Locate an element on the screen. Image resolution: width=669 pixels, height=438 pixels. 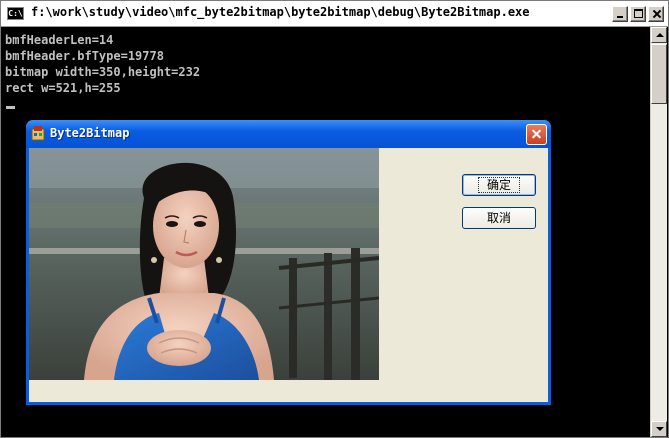
scroll-down-button is located at coordinates (659, 429).